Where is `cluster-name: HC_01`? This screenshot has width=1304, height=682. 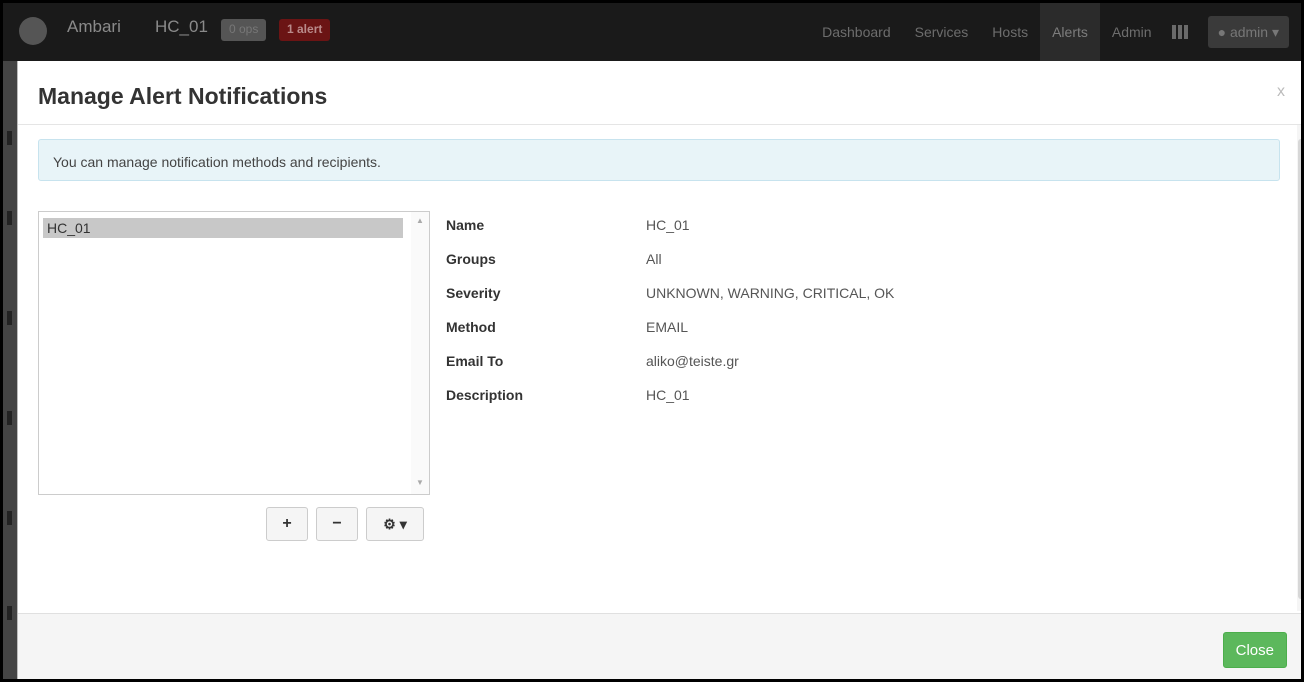
cluster-name: HC_01 is located at coordinates (181, 27).